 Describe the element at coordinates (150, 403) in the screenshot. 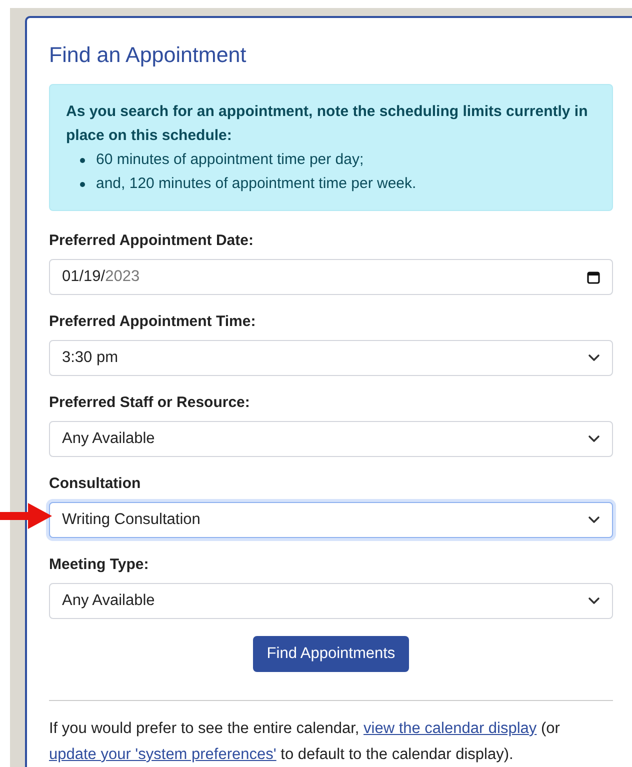

I see `field-label: Preferred Staff or Resource:` at that location.